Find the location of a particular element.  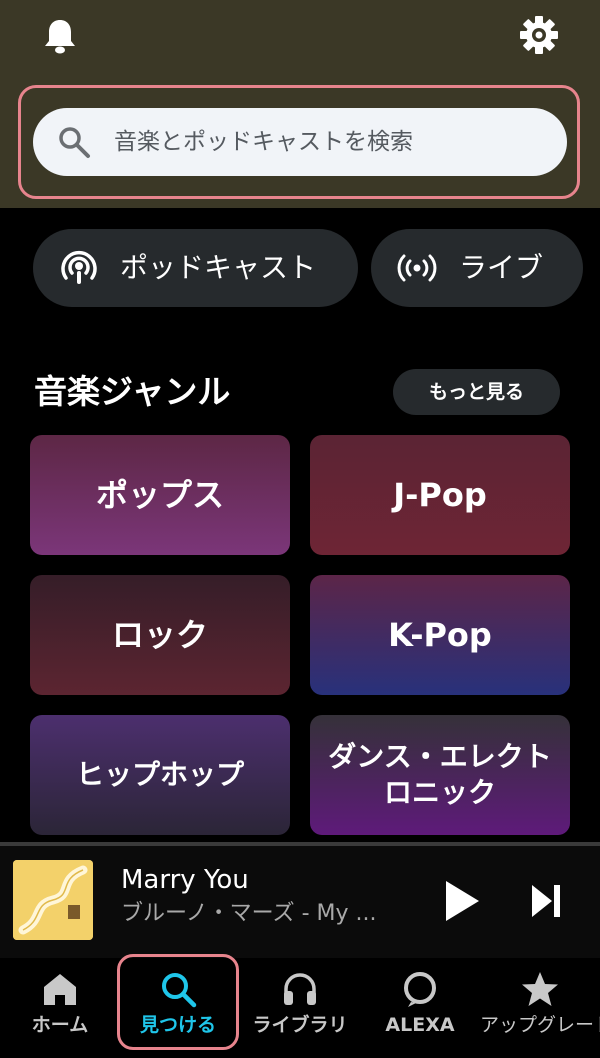

genre-tile-jpop: J-Pop is located at coordinates (440, 495).